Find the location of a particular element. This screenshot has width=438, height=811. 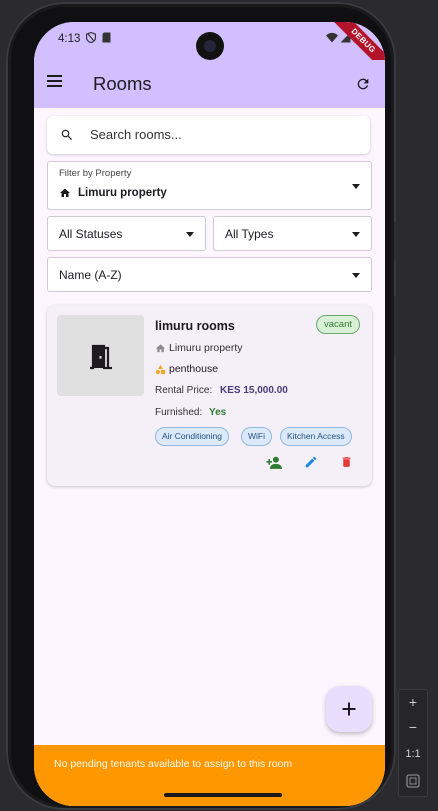

rental-price-label: Rental Price: is located at coordinates (184, 390).